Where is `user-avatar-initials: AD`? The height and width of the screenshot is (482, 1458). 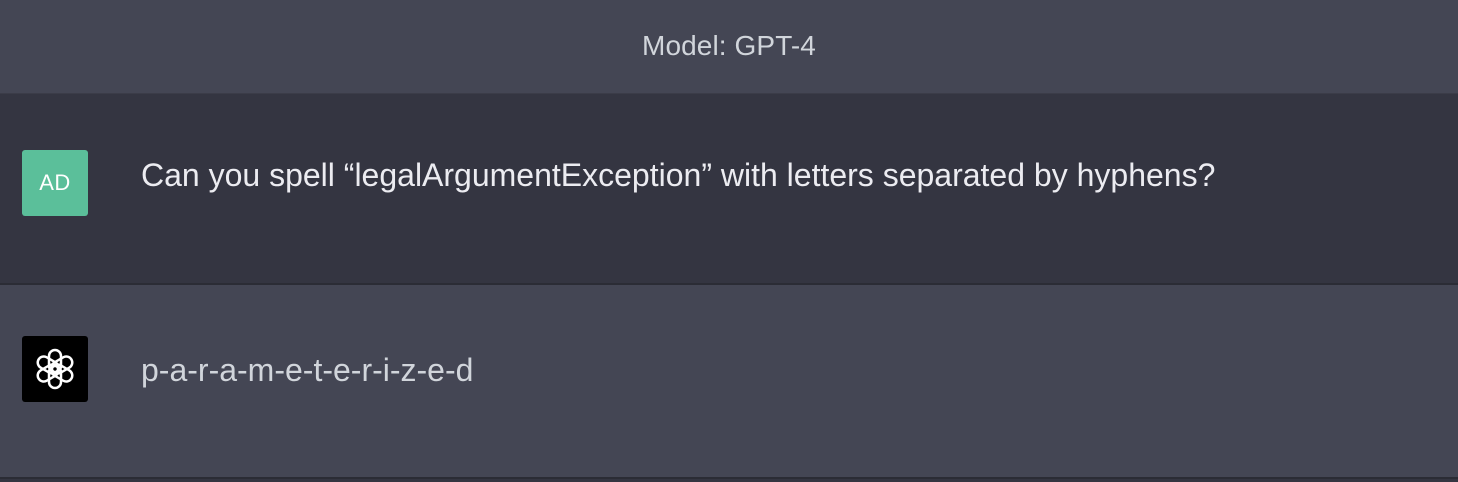 user-avatar-initials: AD is located at coordinates (55, 182).